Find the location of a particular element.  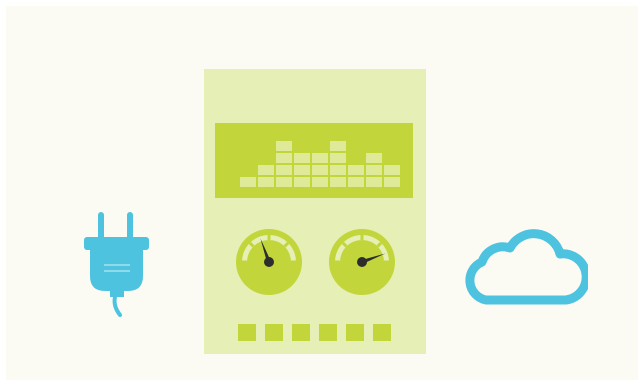

equalizer-display is located at coordinates (314, 160).